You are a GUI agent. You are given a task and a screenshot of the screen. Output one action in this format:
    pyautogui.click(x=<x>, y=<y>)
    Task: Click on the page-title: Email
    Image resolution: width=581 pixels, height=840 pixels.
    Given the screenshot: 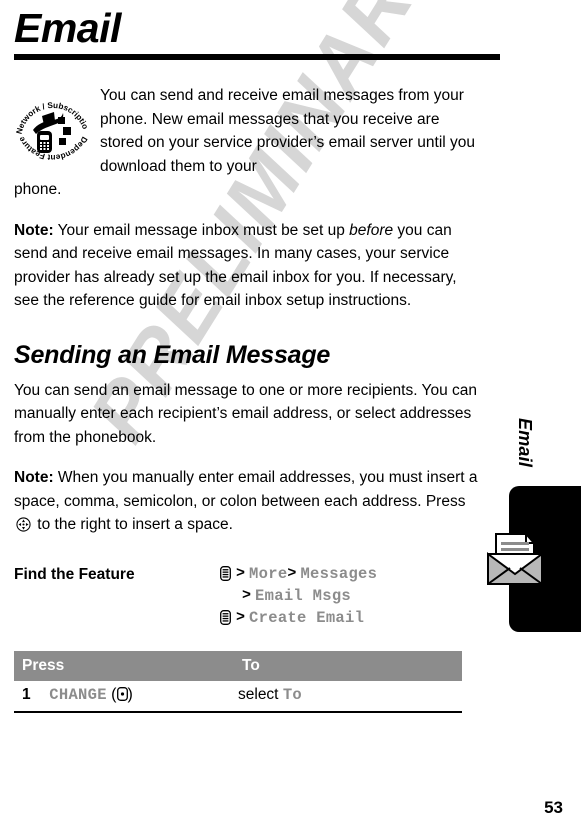 What is the action you would take?
    pyautogui.click(x=67, y=28)
    